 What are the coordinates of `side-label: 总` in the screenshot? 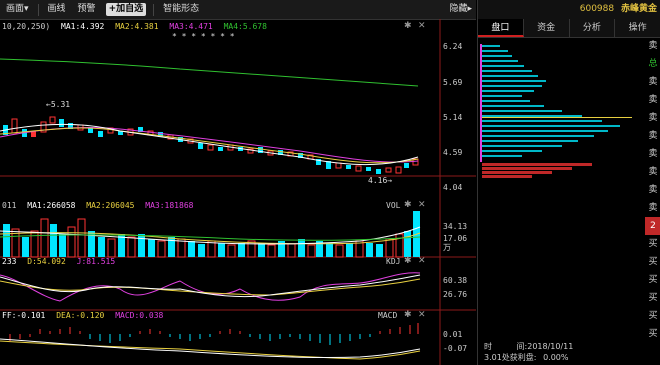 It's located at (653, 64).